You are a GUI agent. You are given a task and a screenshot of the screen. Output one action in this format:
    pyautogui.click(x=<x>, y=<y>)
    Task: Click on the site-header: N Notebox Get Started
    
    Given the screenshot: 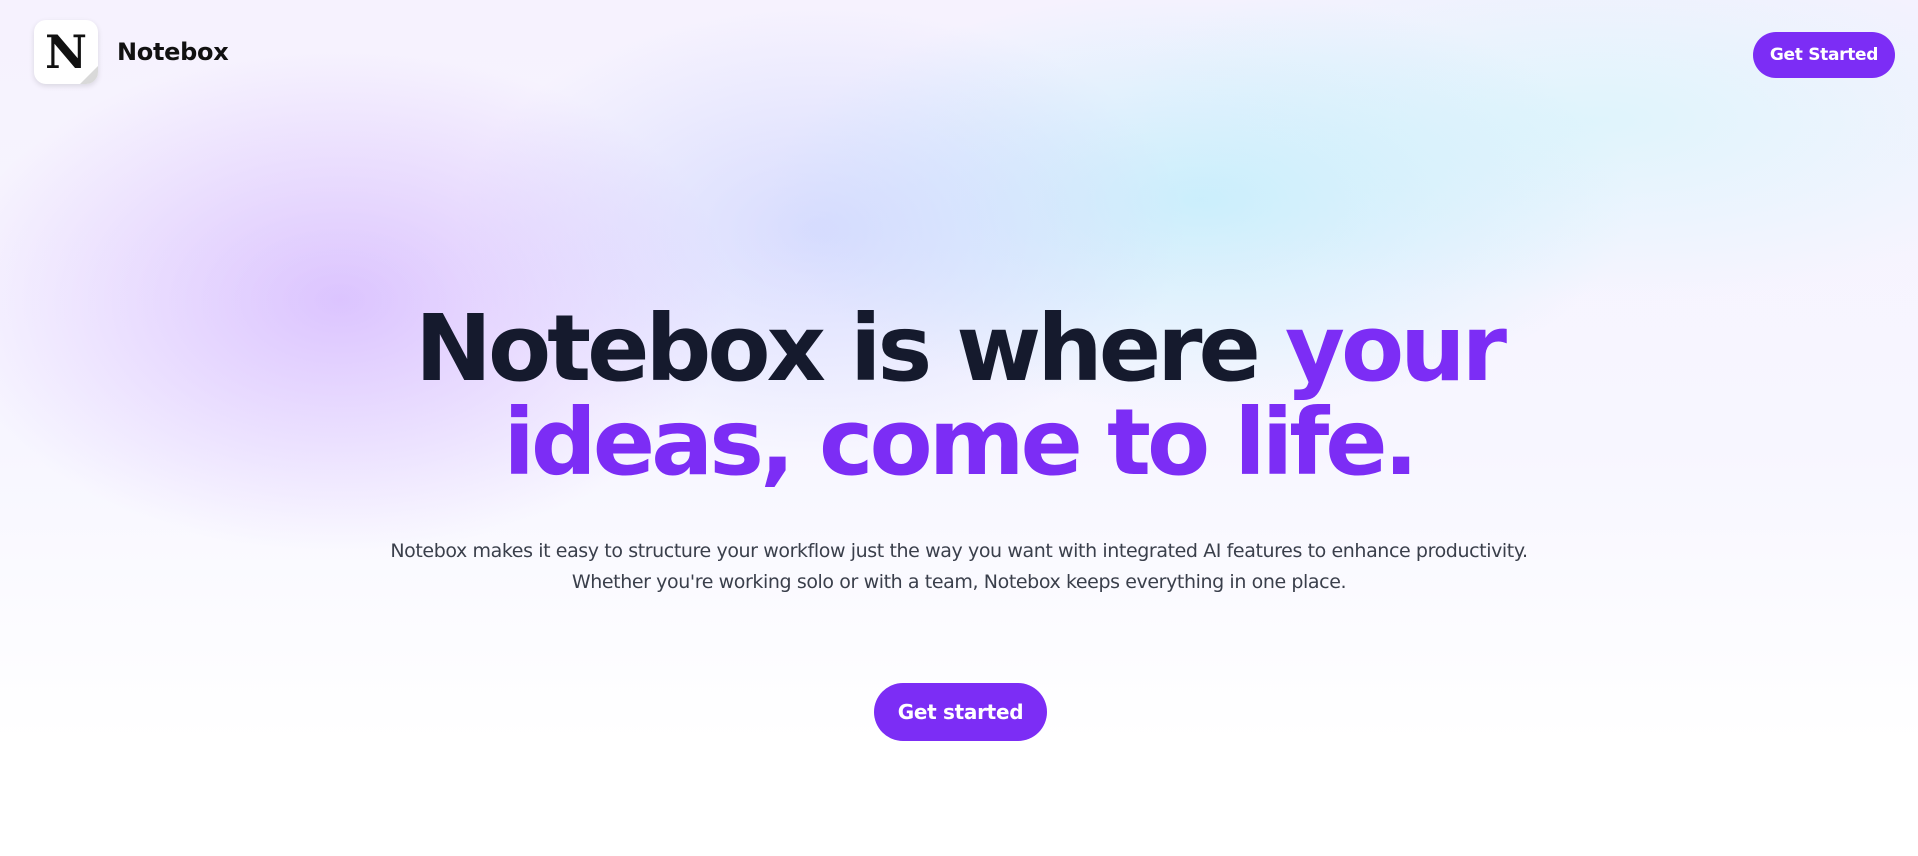 What is the action you would take?
    pyautogui.click(x=959, y=55)
    